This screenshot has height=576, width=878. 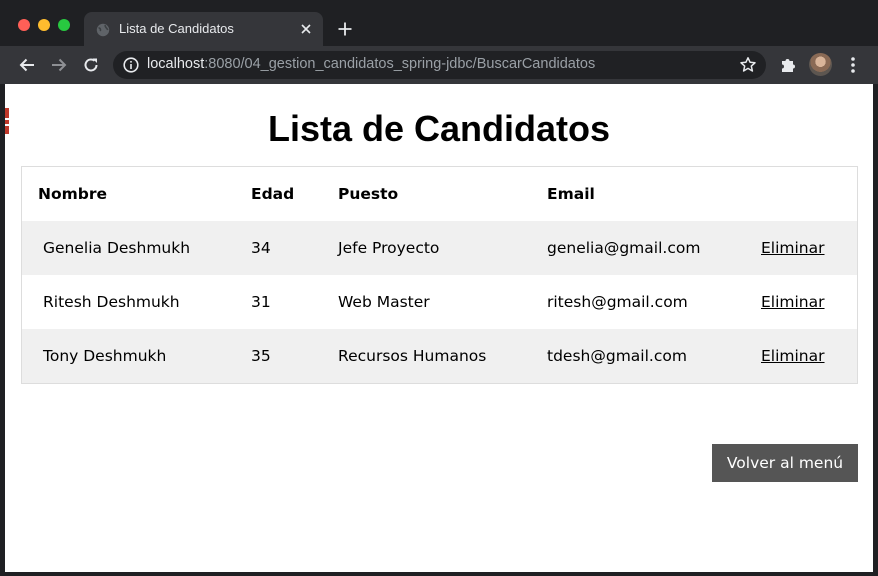 What do you see at coordinates (176, 28) in the screenshot?
I see `tab-title: Lista de Candidatos` at bounding box center [176, 28].